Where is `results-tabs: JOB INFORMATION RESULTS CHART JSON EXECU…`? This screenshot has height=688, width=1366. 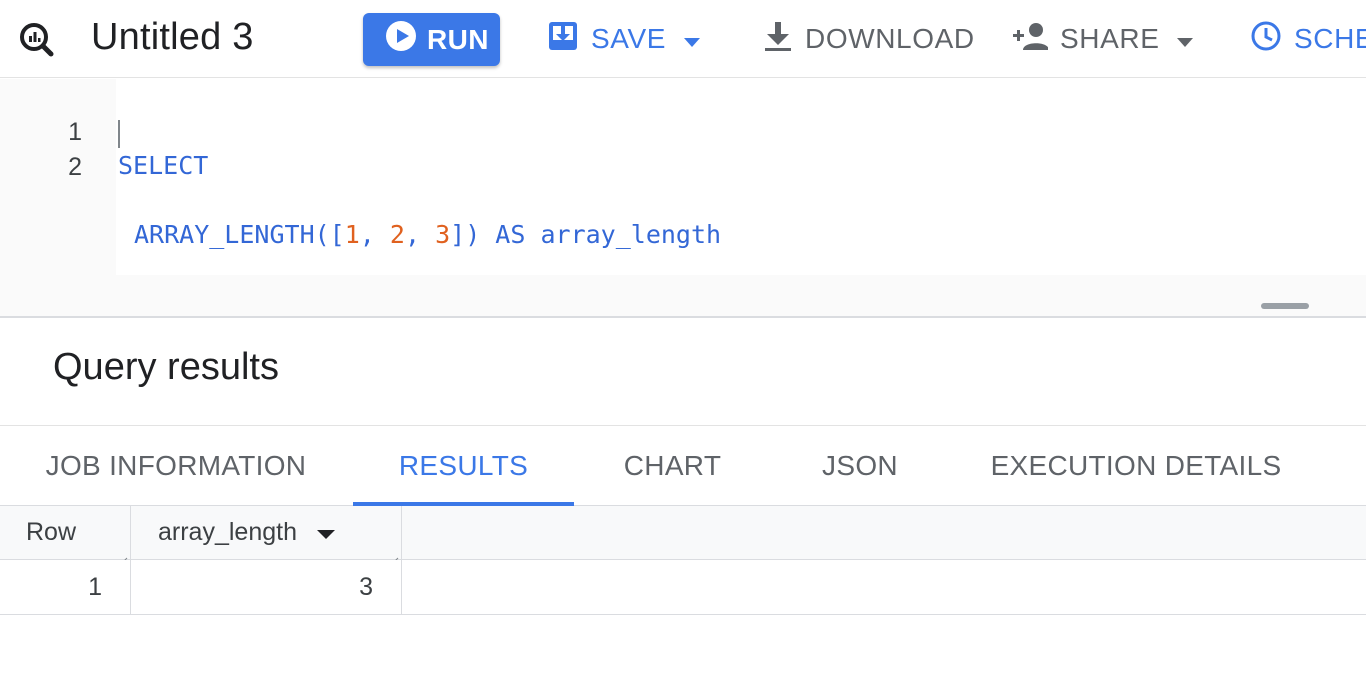 results-tabs: JOB INFORMATION RESULTS CHART JSON EXECU… is located at coordinates (683, 465).